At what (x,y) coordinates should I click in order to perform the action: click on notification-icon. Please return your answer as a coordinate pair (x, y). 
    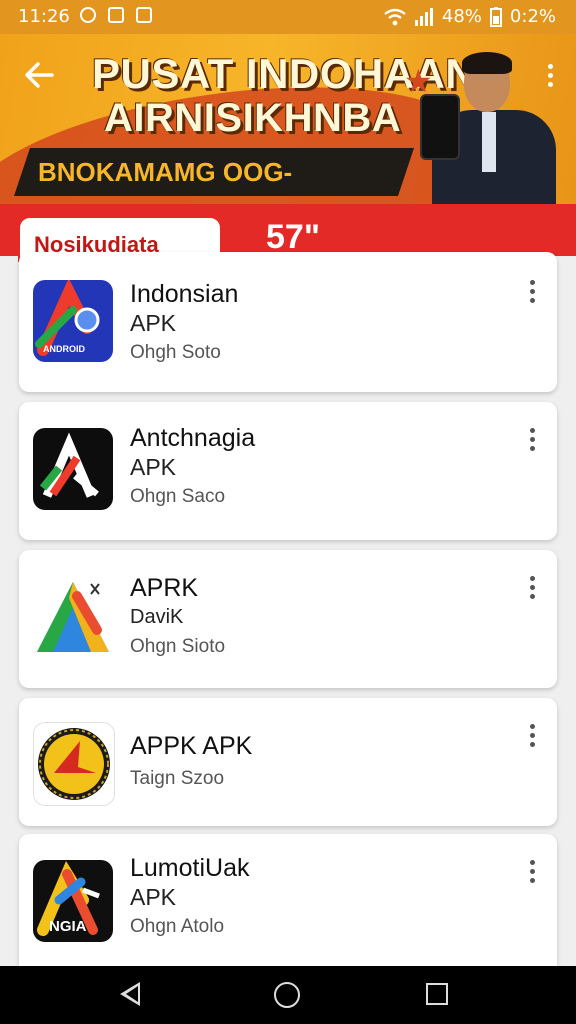
    Looking at the image, I should click on (88, 15).